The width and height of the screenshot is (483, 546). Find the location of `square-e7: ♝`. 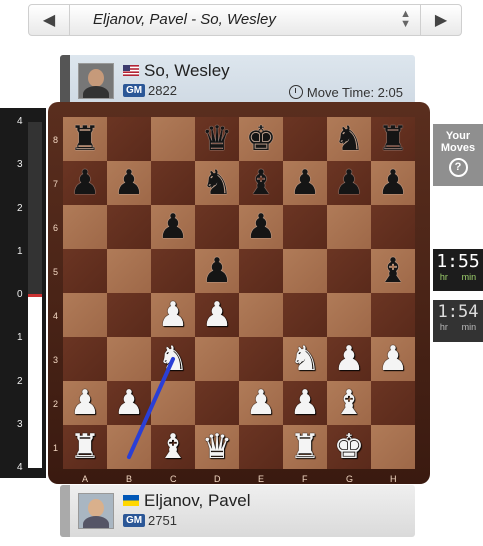

square-e7: ♝ is located at coordinates (261, 183).